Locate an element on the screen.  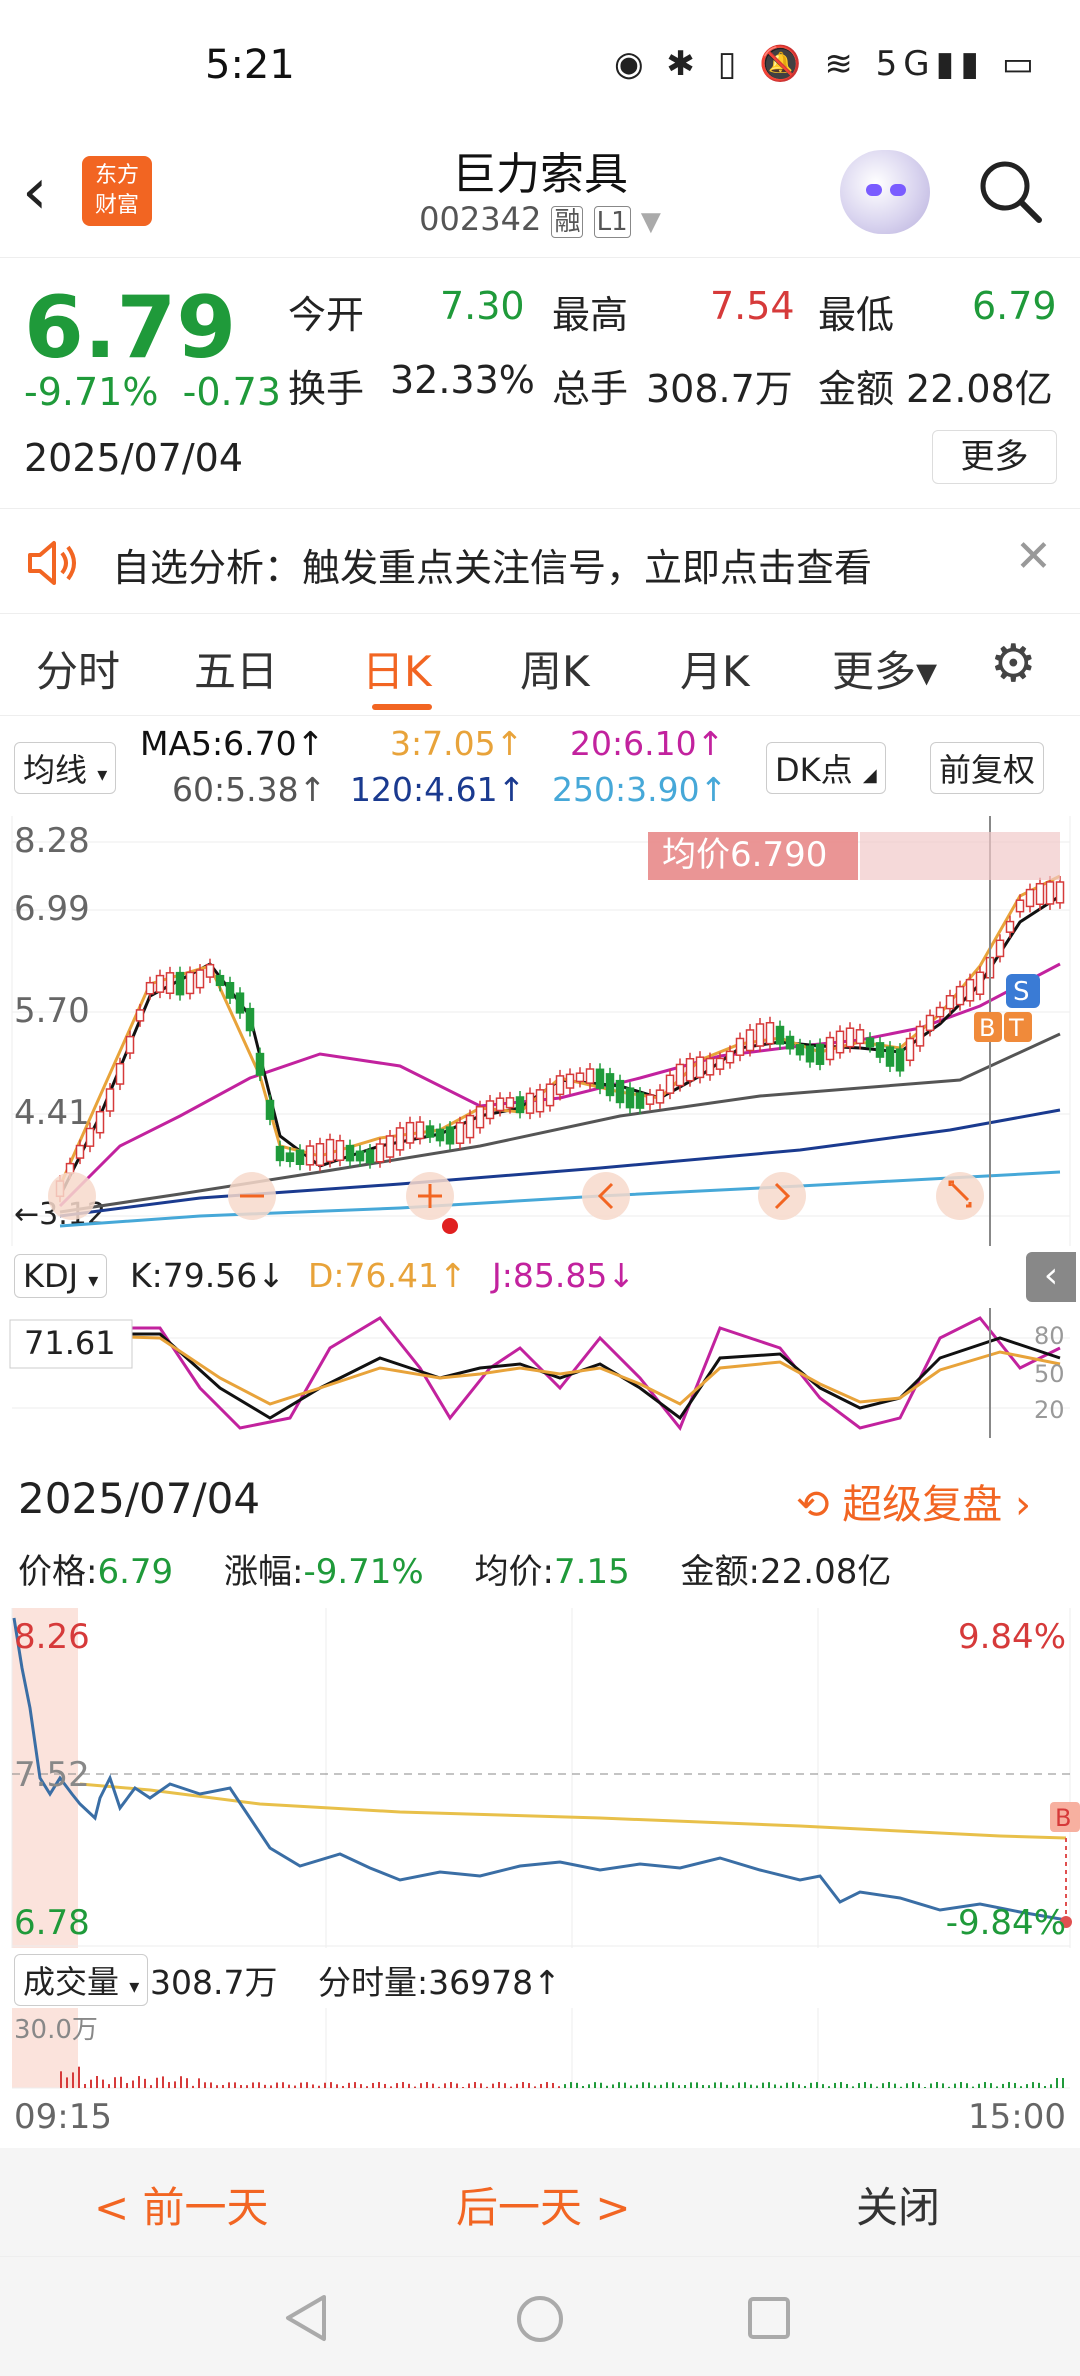
alert-banner: 自选分析：触发重点关注信号，立即点击查看 ✕ is located at coordinates (540, 561).